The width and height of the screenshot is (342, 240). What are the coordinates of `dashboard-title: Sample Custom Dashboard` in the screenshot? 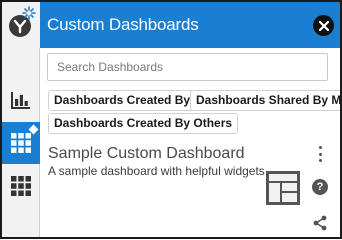 It's located at (146, 154).